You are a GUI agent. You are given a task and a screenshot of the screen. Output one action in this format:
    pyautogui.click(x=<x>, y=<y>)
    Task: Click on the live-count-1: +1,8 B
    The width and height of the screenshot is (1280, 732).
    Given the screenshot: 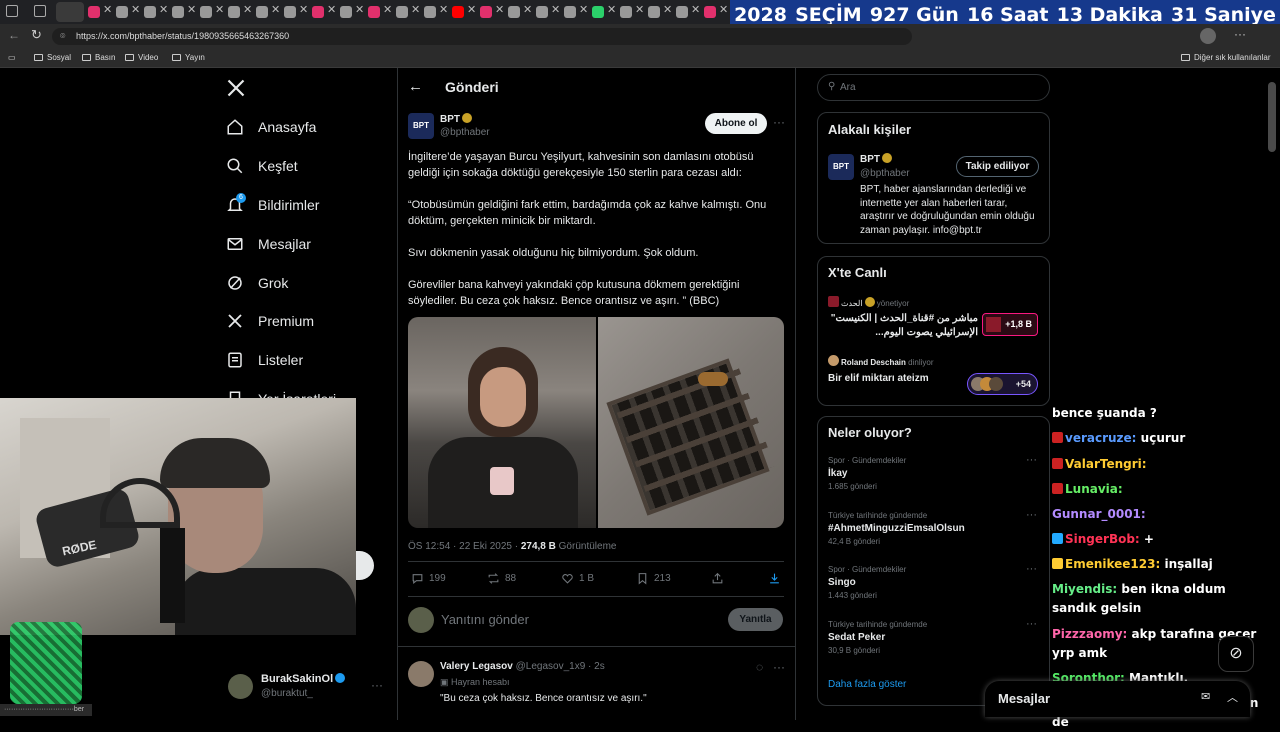 What is the action you would take?
    pyautogui.click(x=1010, y=324)
    